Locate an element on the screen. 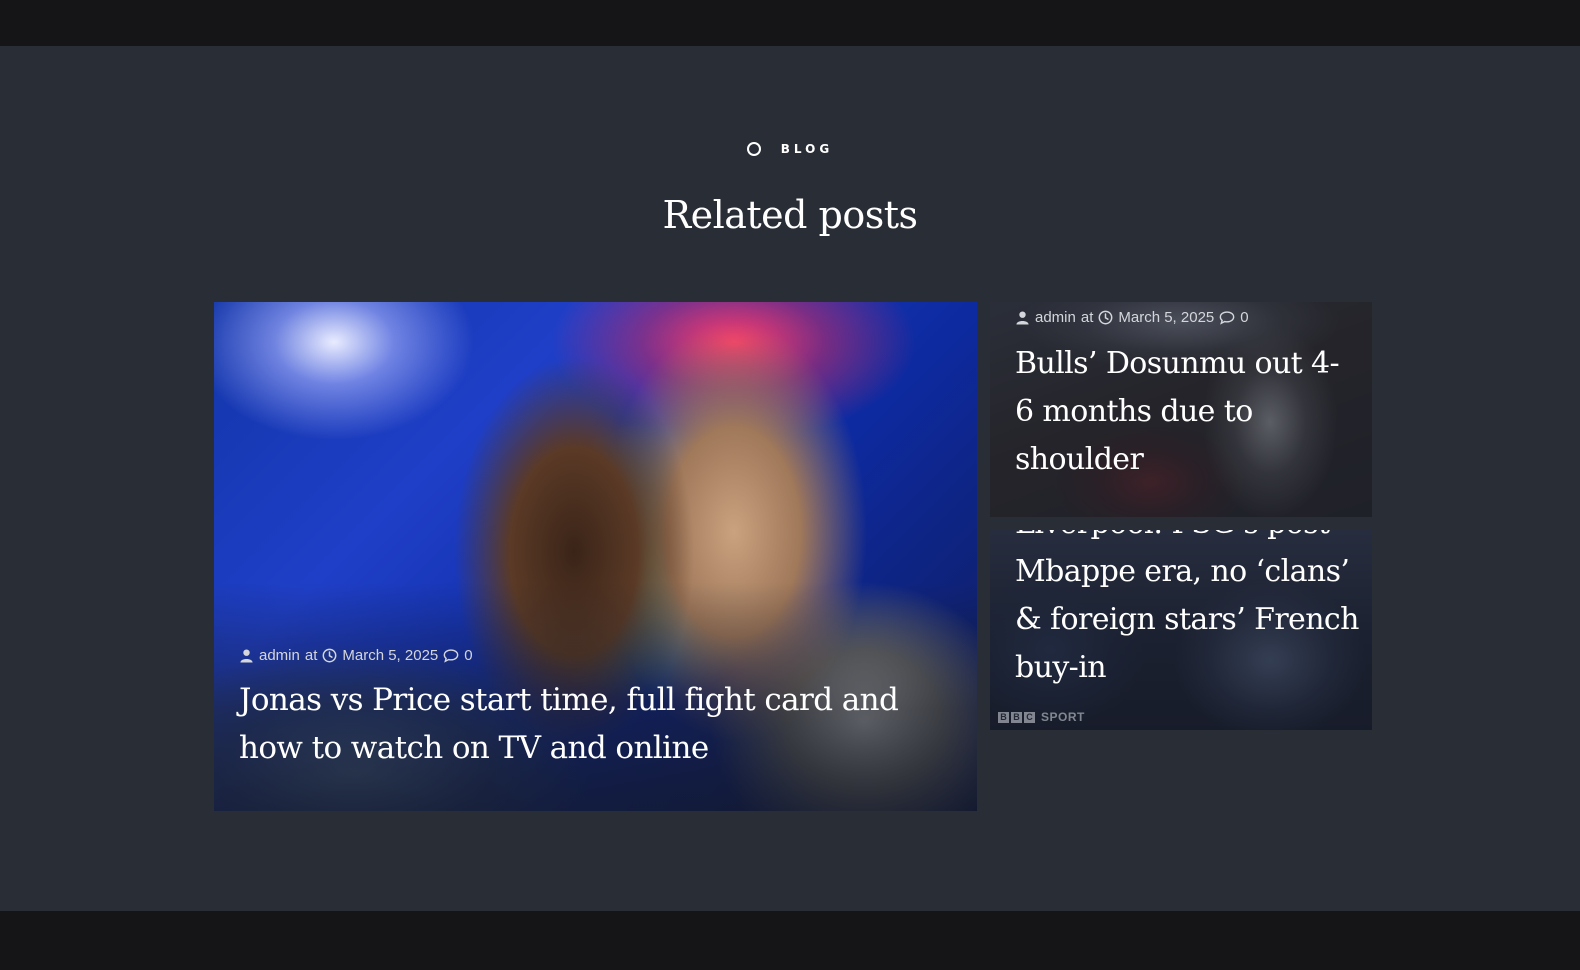 This screenshot has width=1580, height=970. bottom-bar is located at coordinates (790, 940).